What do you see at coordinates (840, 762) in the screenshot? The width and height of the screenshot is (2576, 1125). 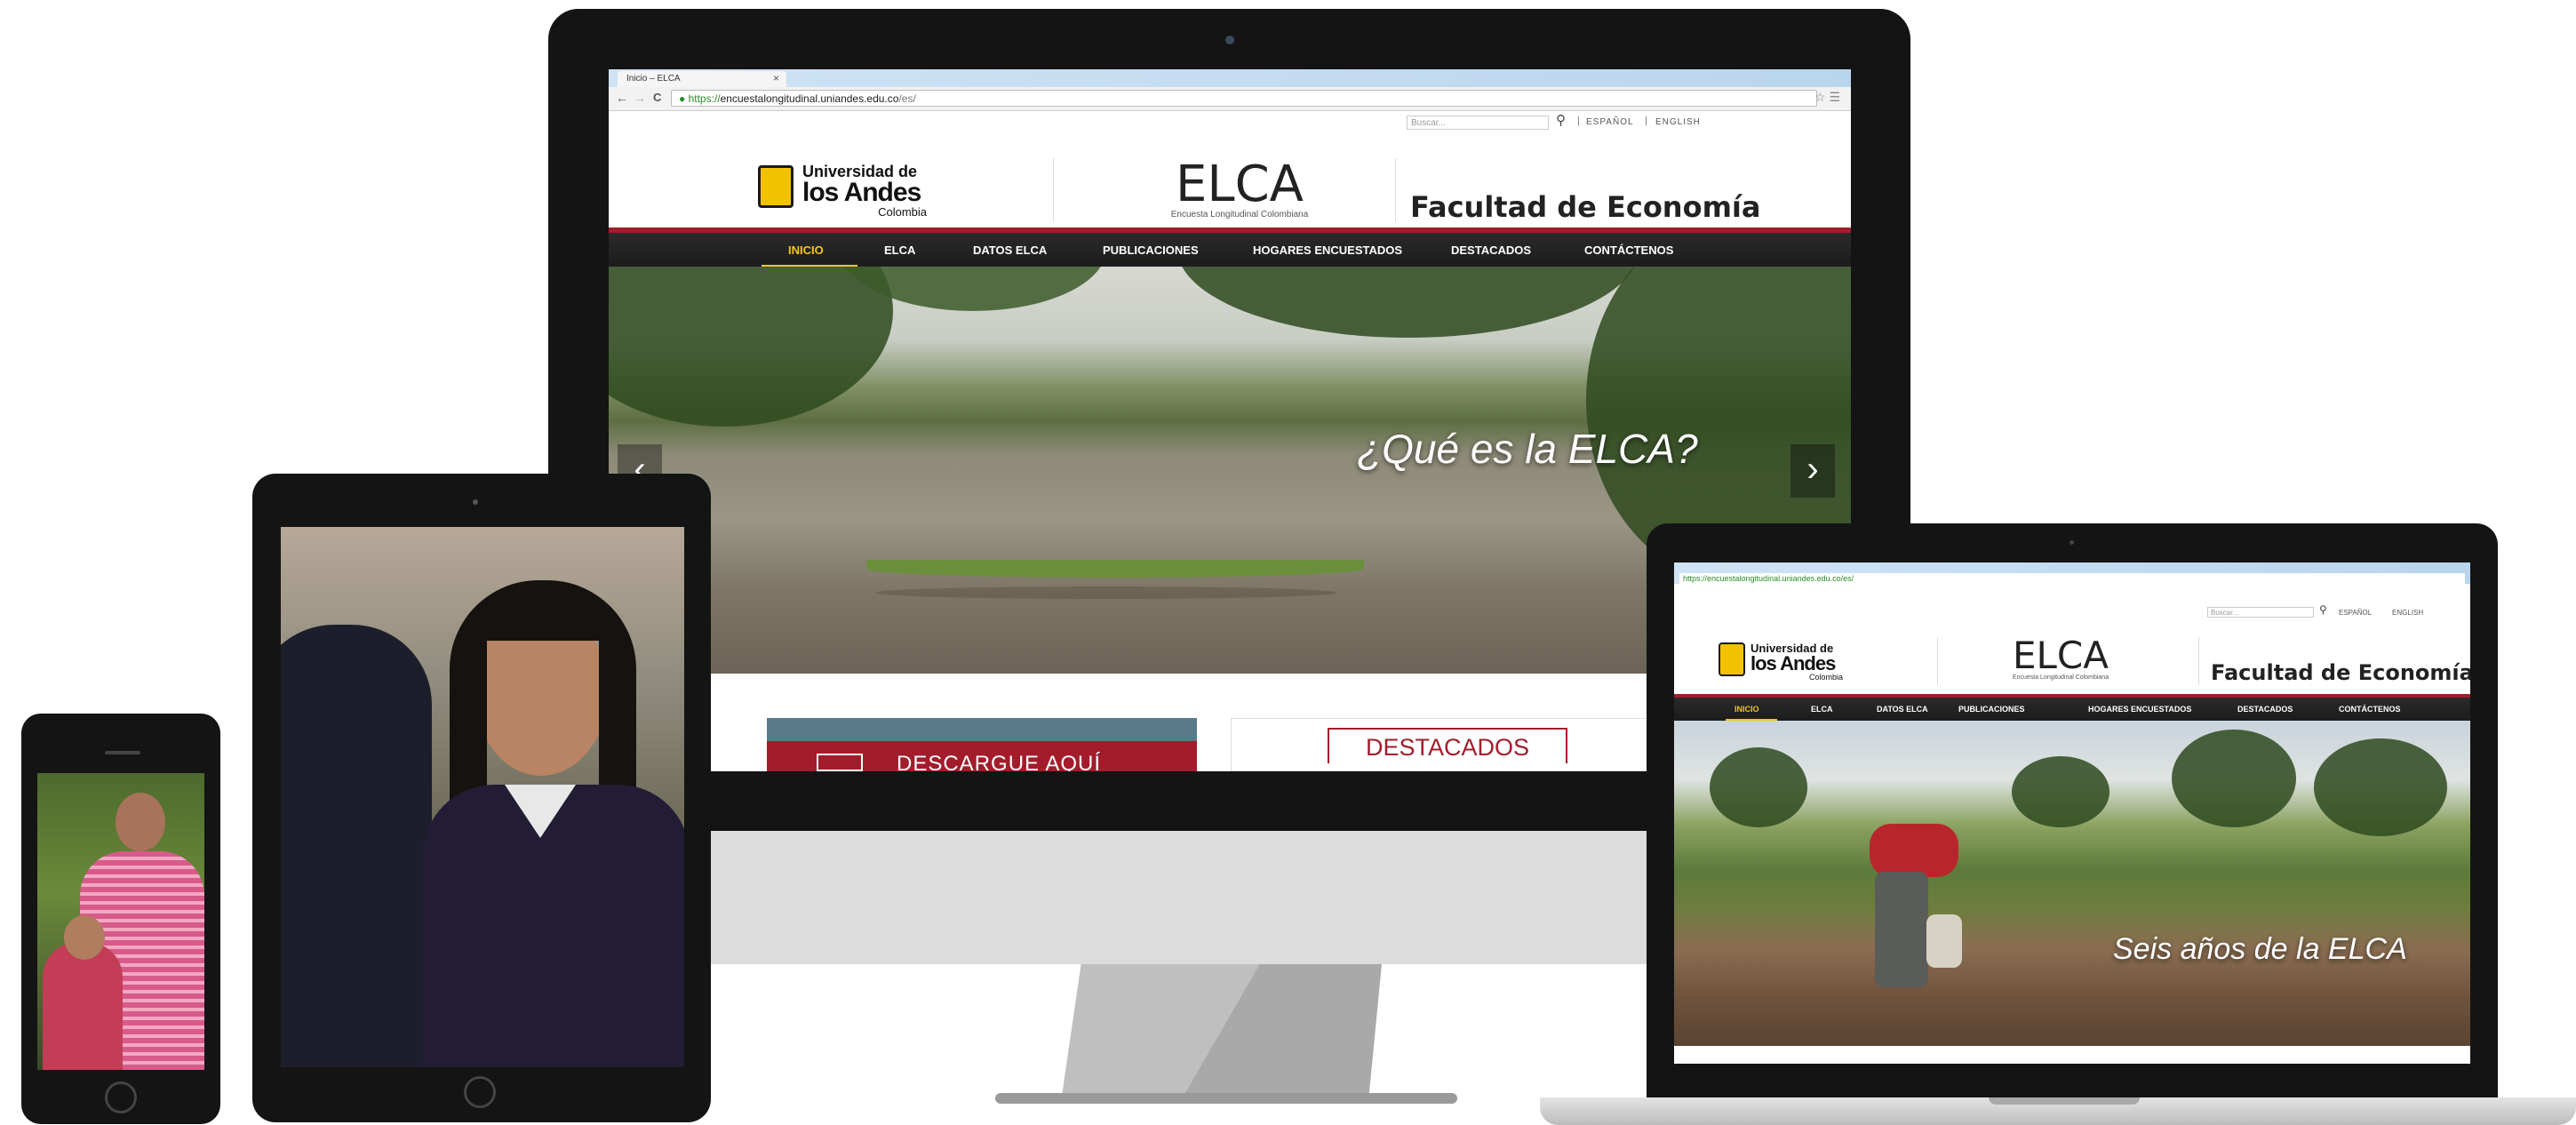 I see `download-icon` at bounding box center [840, 762].